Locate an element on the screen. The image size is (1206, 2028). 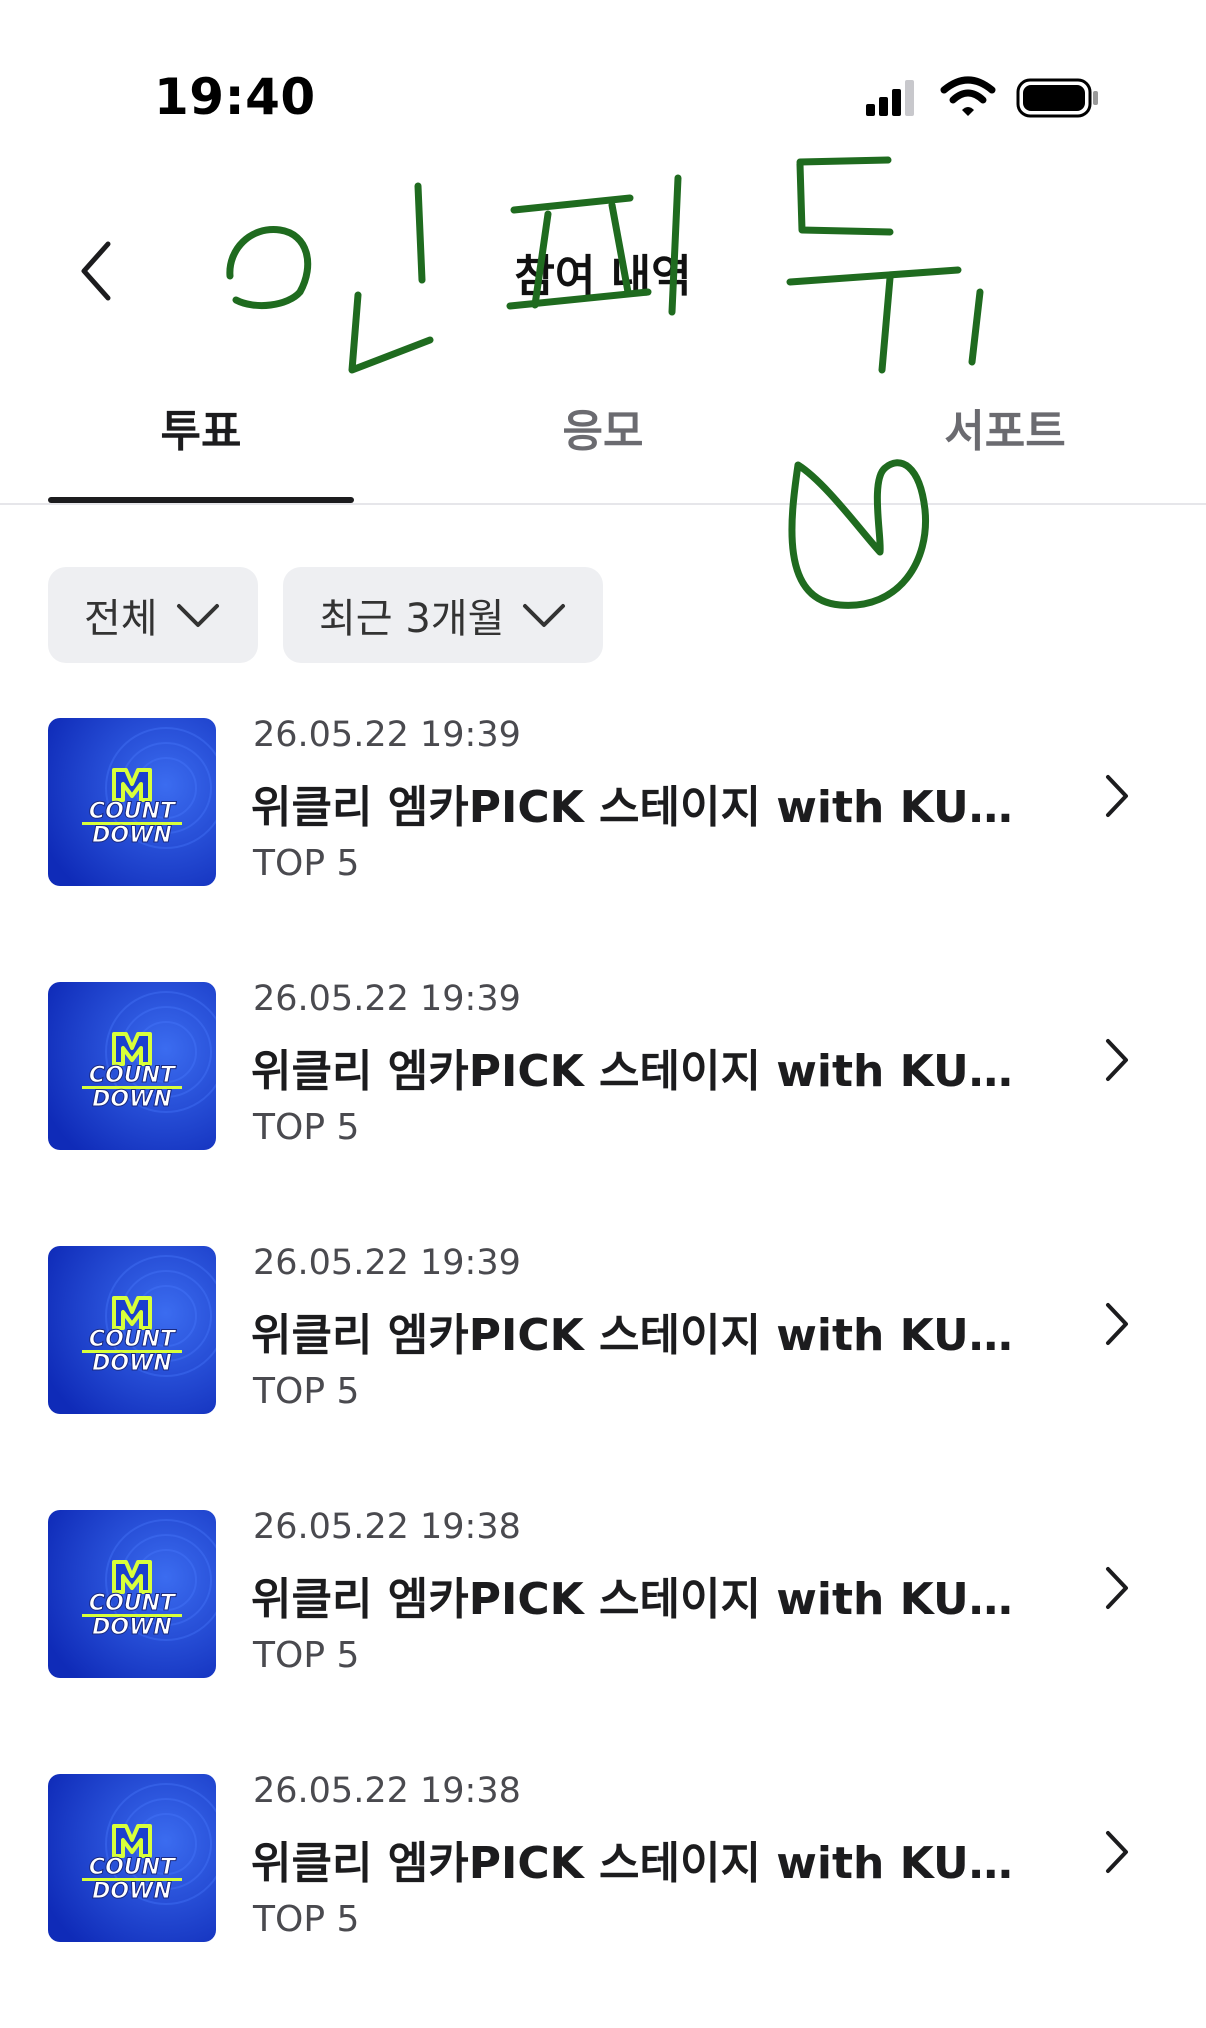
page-title: 참여 내역 is located at coordinates (603, 276).